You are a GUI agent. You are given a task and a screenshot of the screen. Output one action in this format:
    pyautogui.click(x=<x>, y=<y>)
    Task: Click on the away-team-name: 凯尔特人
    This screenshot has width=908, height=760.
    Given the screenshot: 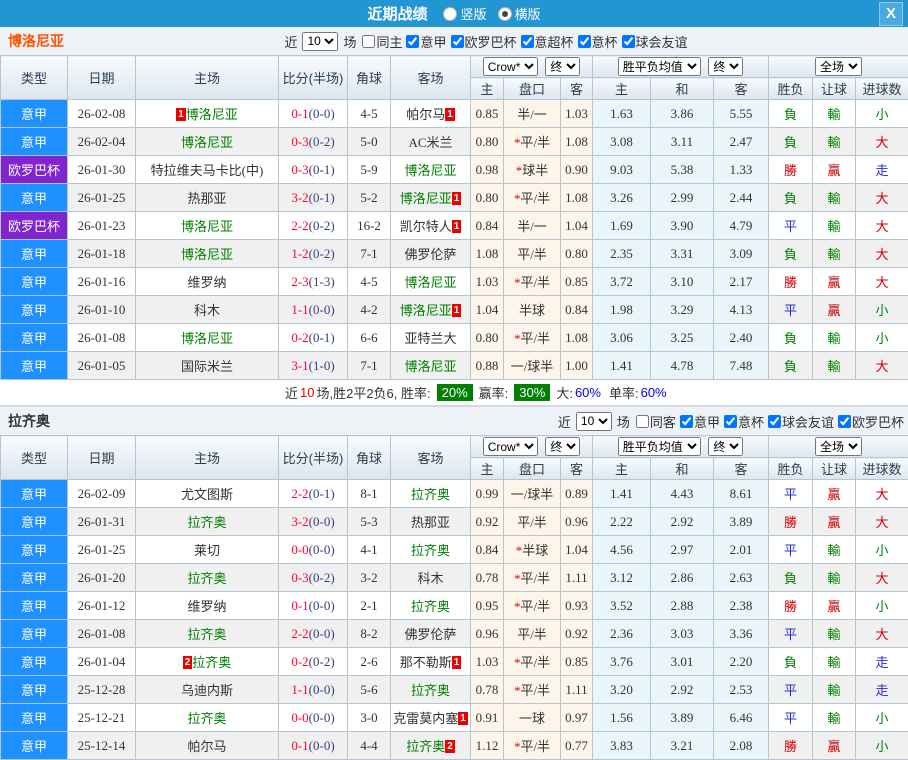 What is the action you would take?
    pyautogui.click(x=426, y=226)
    